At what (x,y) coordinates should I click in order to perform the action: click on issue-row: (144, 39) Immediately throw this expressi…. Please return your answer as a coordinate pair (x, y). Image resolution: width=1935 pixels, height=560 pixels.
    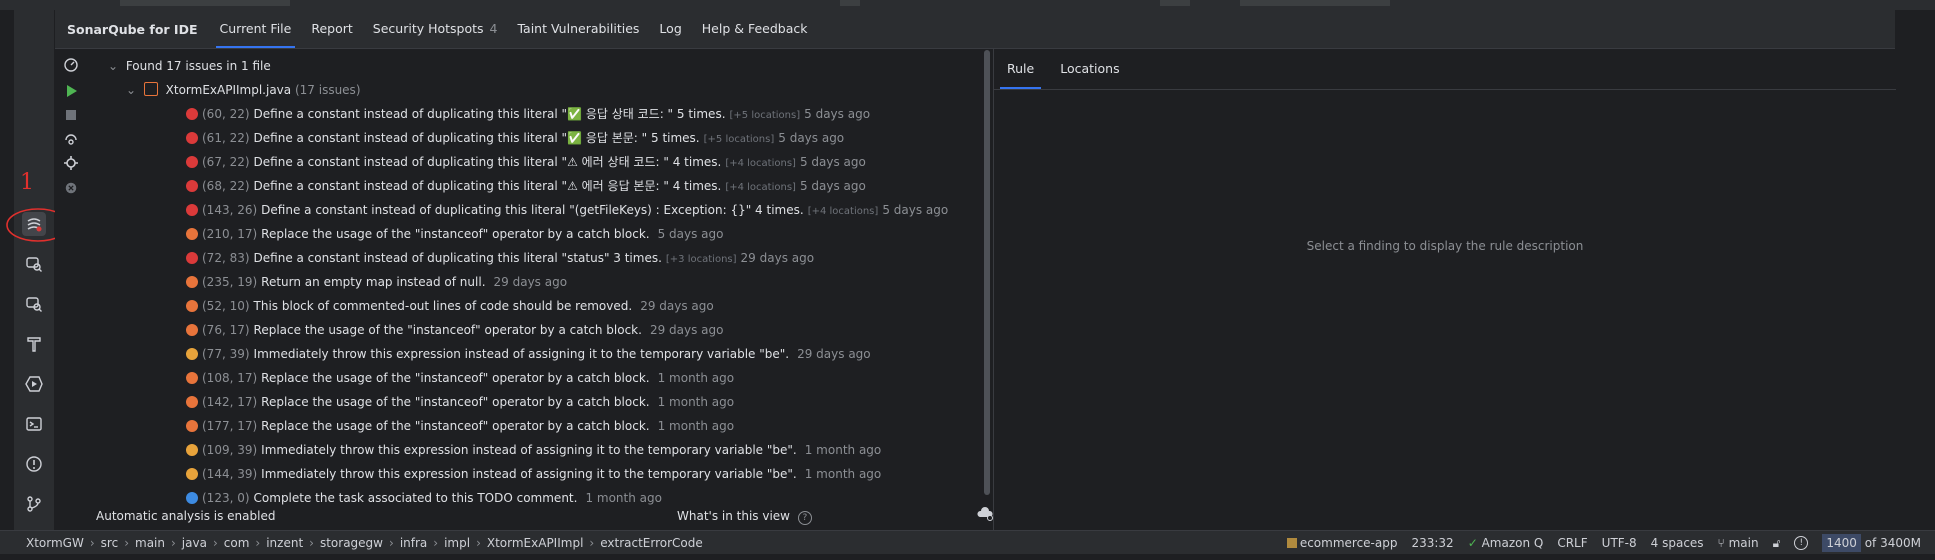
    Looking at the image, I should click on (535, 474).